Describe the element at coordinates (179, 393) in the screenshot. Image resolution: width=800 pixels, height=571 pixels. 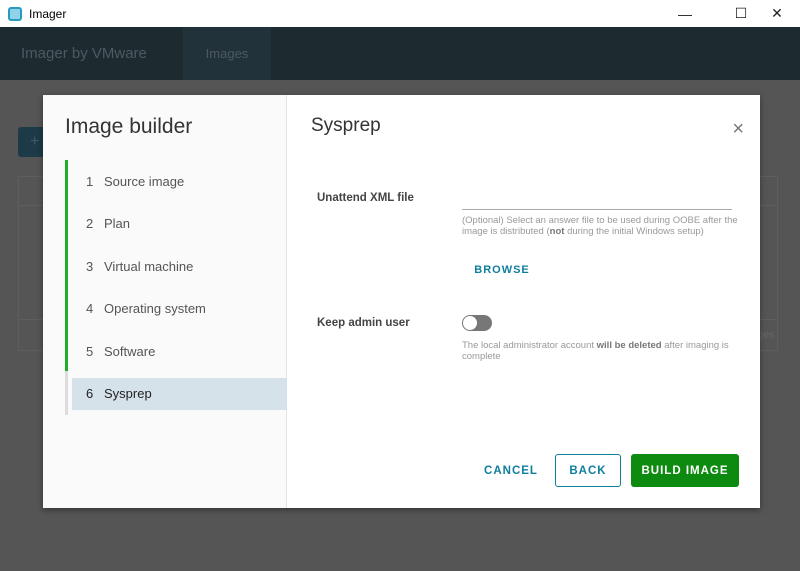
I see `step-sysprep: 6 Sysprep` at that location.